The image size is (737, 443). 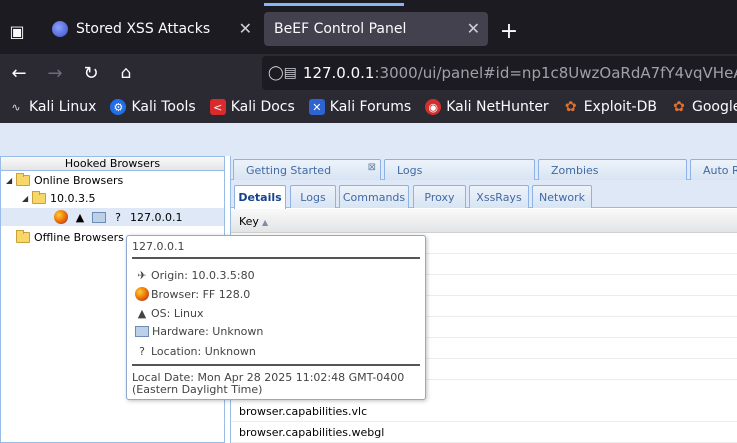 I want to click on kali-docs-icon: <, so click(x=217, y=107).